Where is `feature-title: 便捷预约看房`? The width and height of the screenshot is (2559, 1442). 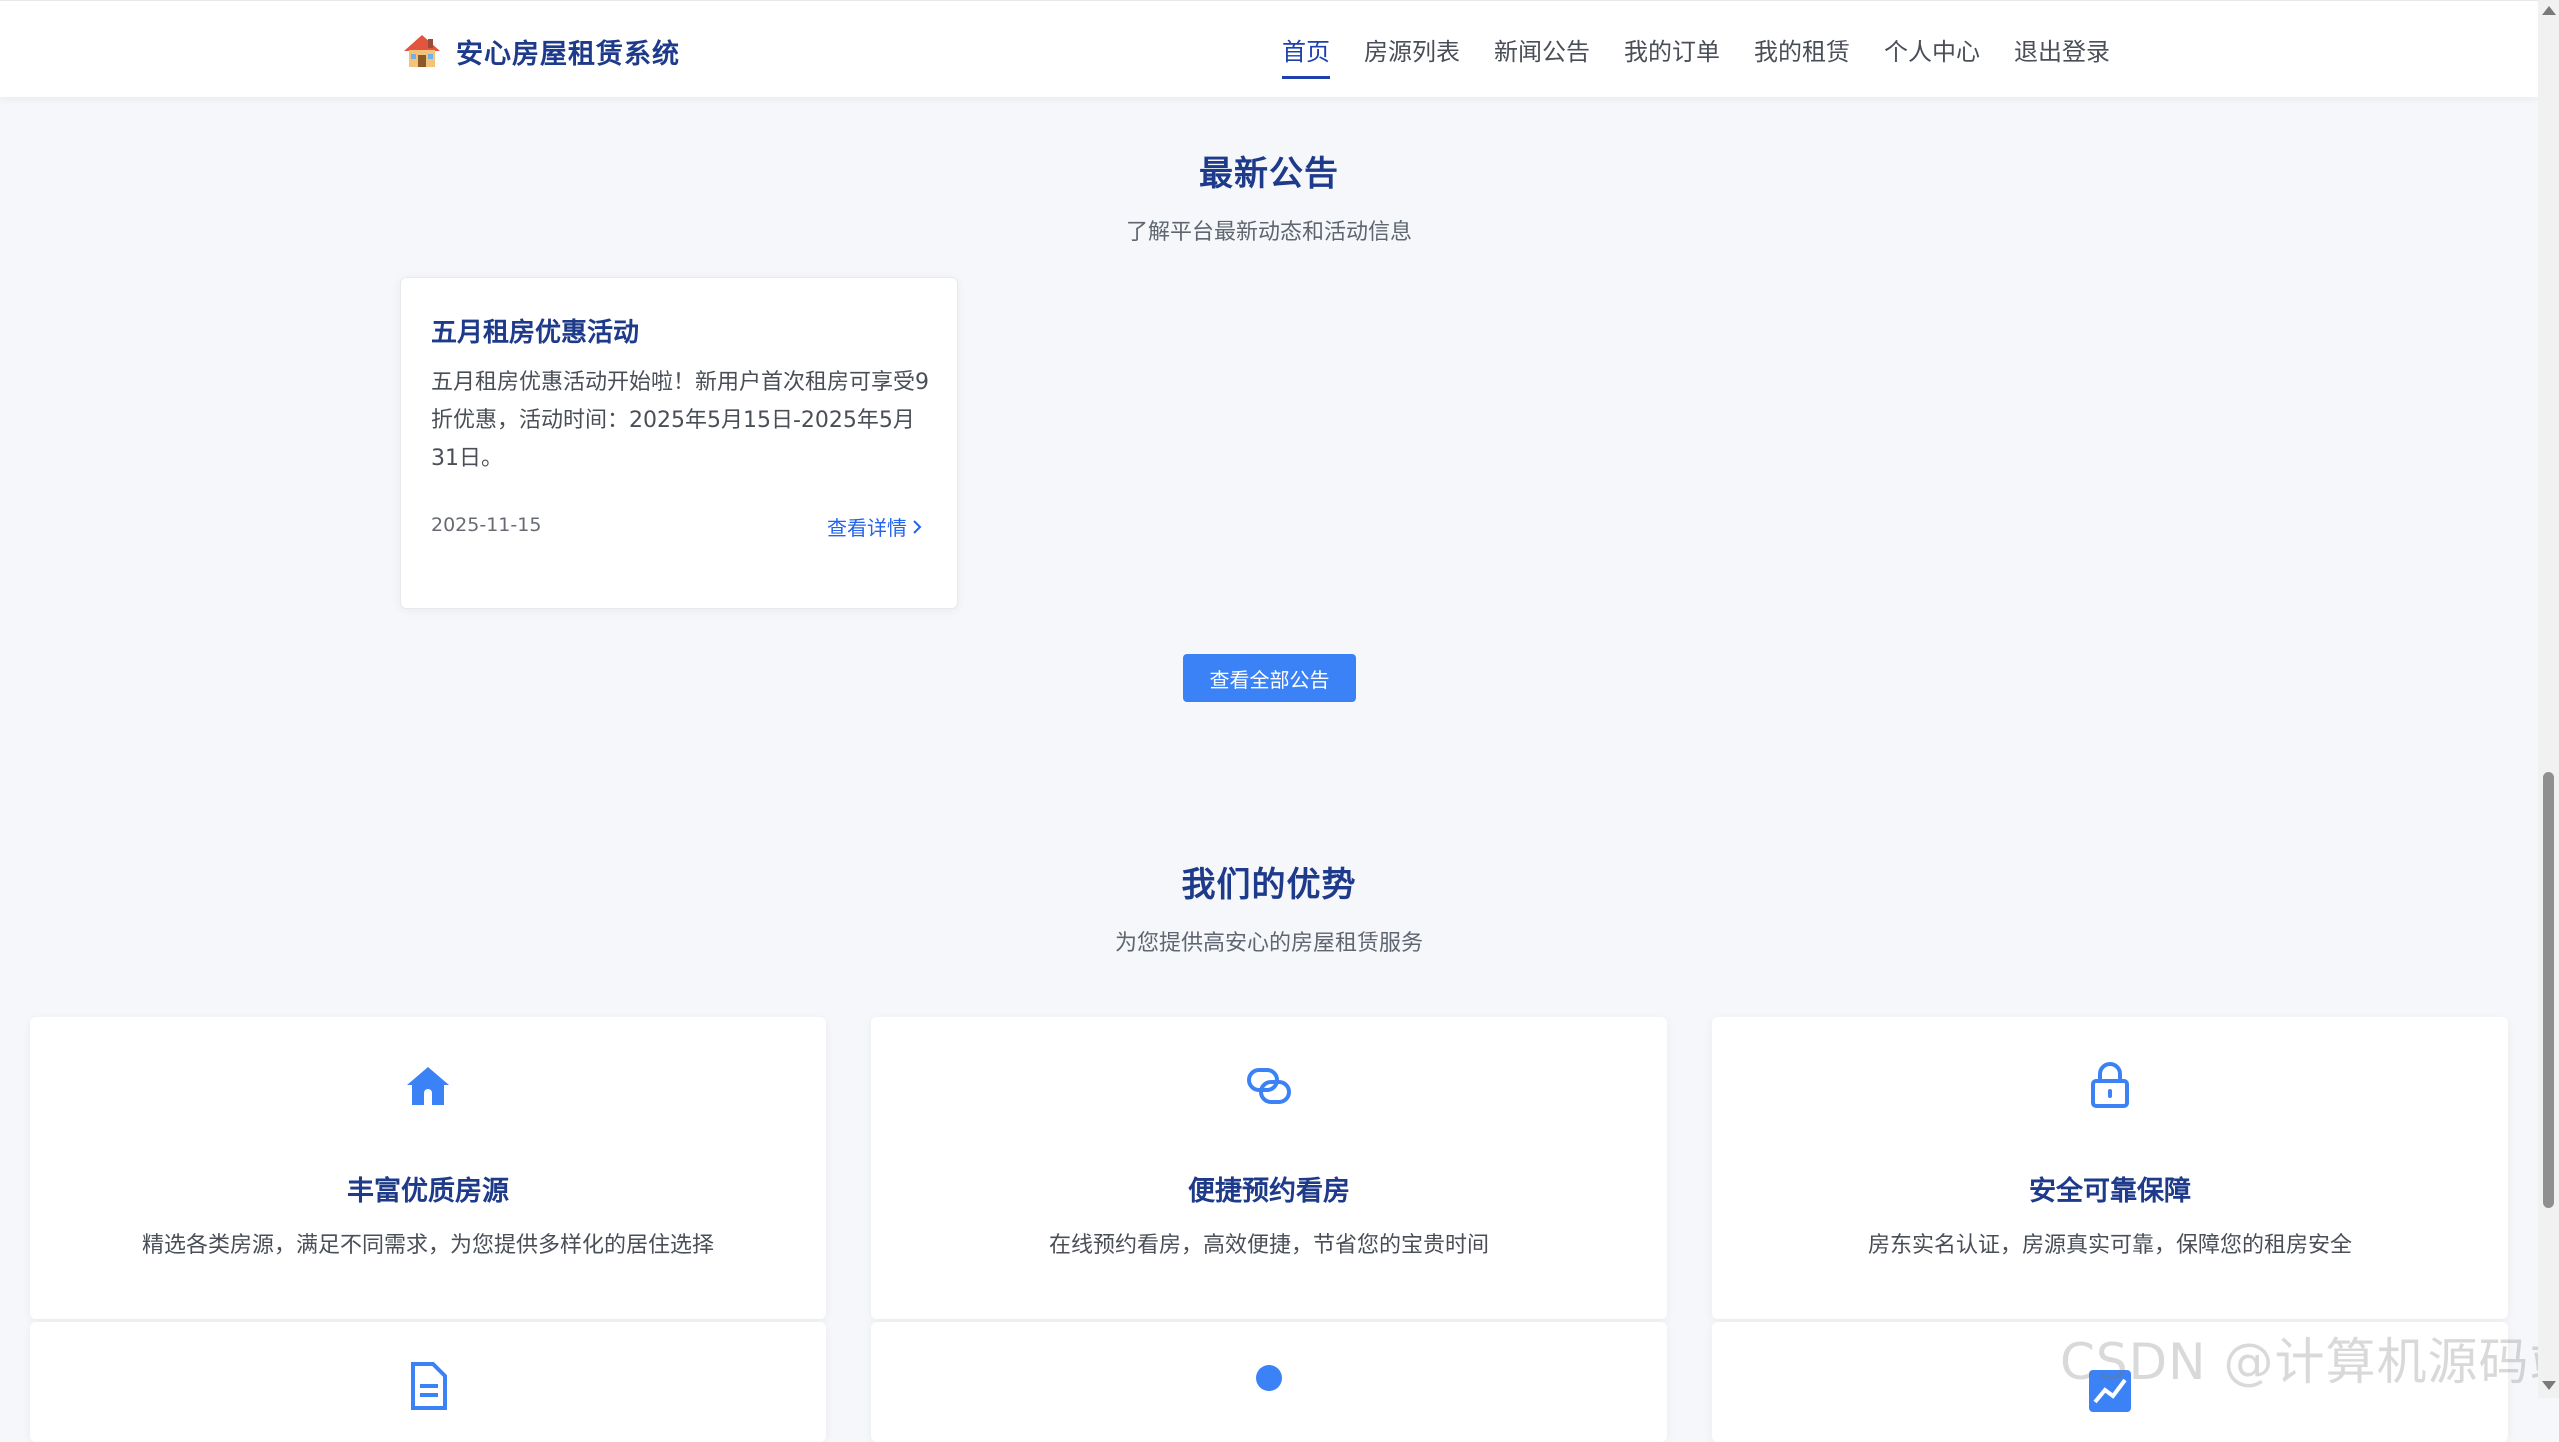 feature-title: 便捷预约看房 is located at coordinates (1269, 1191).